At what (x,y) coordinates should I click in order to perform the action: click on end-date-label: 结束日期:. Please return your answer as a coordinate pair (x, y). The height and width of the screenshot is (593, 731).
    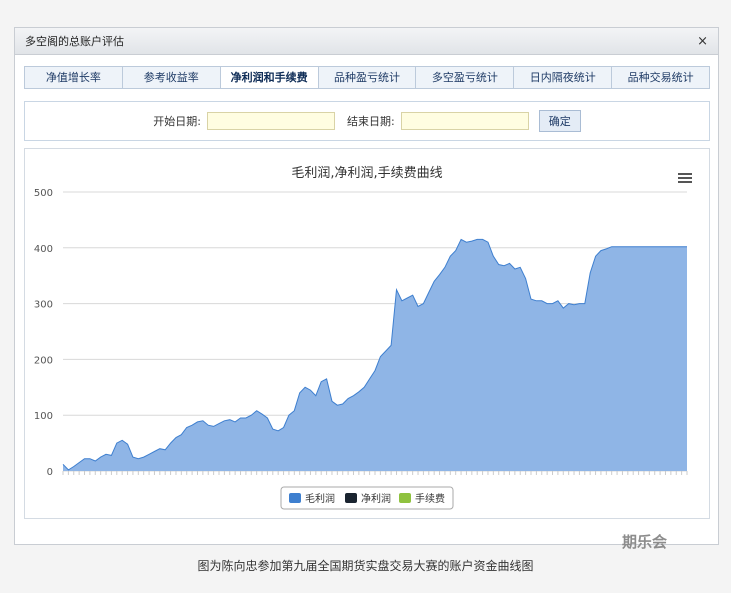
    Looking at the image, I should click on (371, 121).